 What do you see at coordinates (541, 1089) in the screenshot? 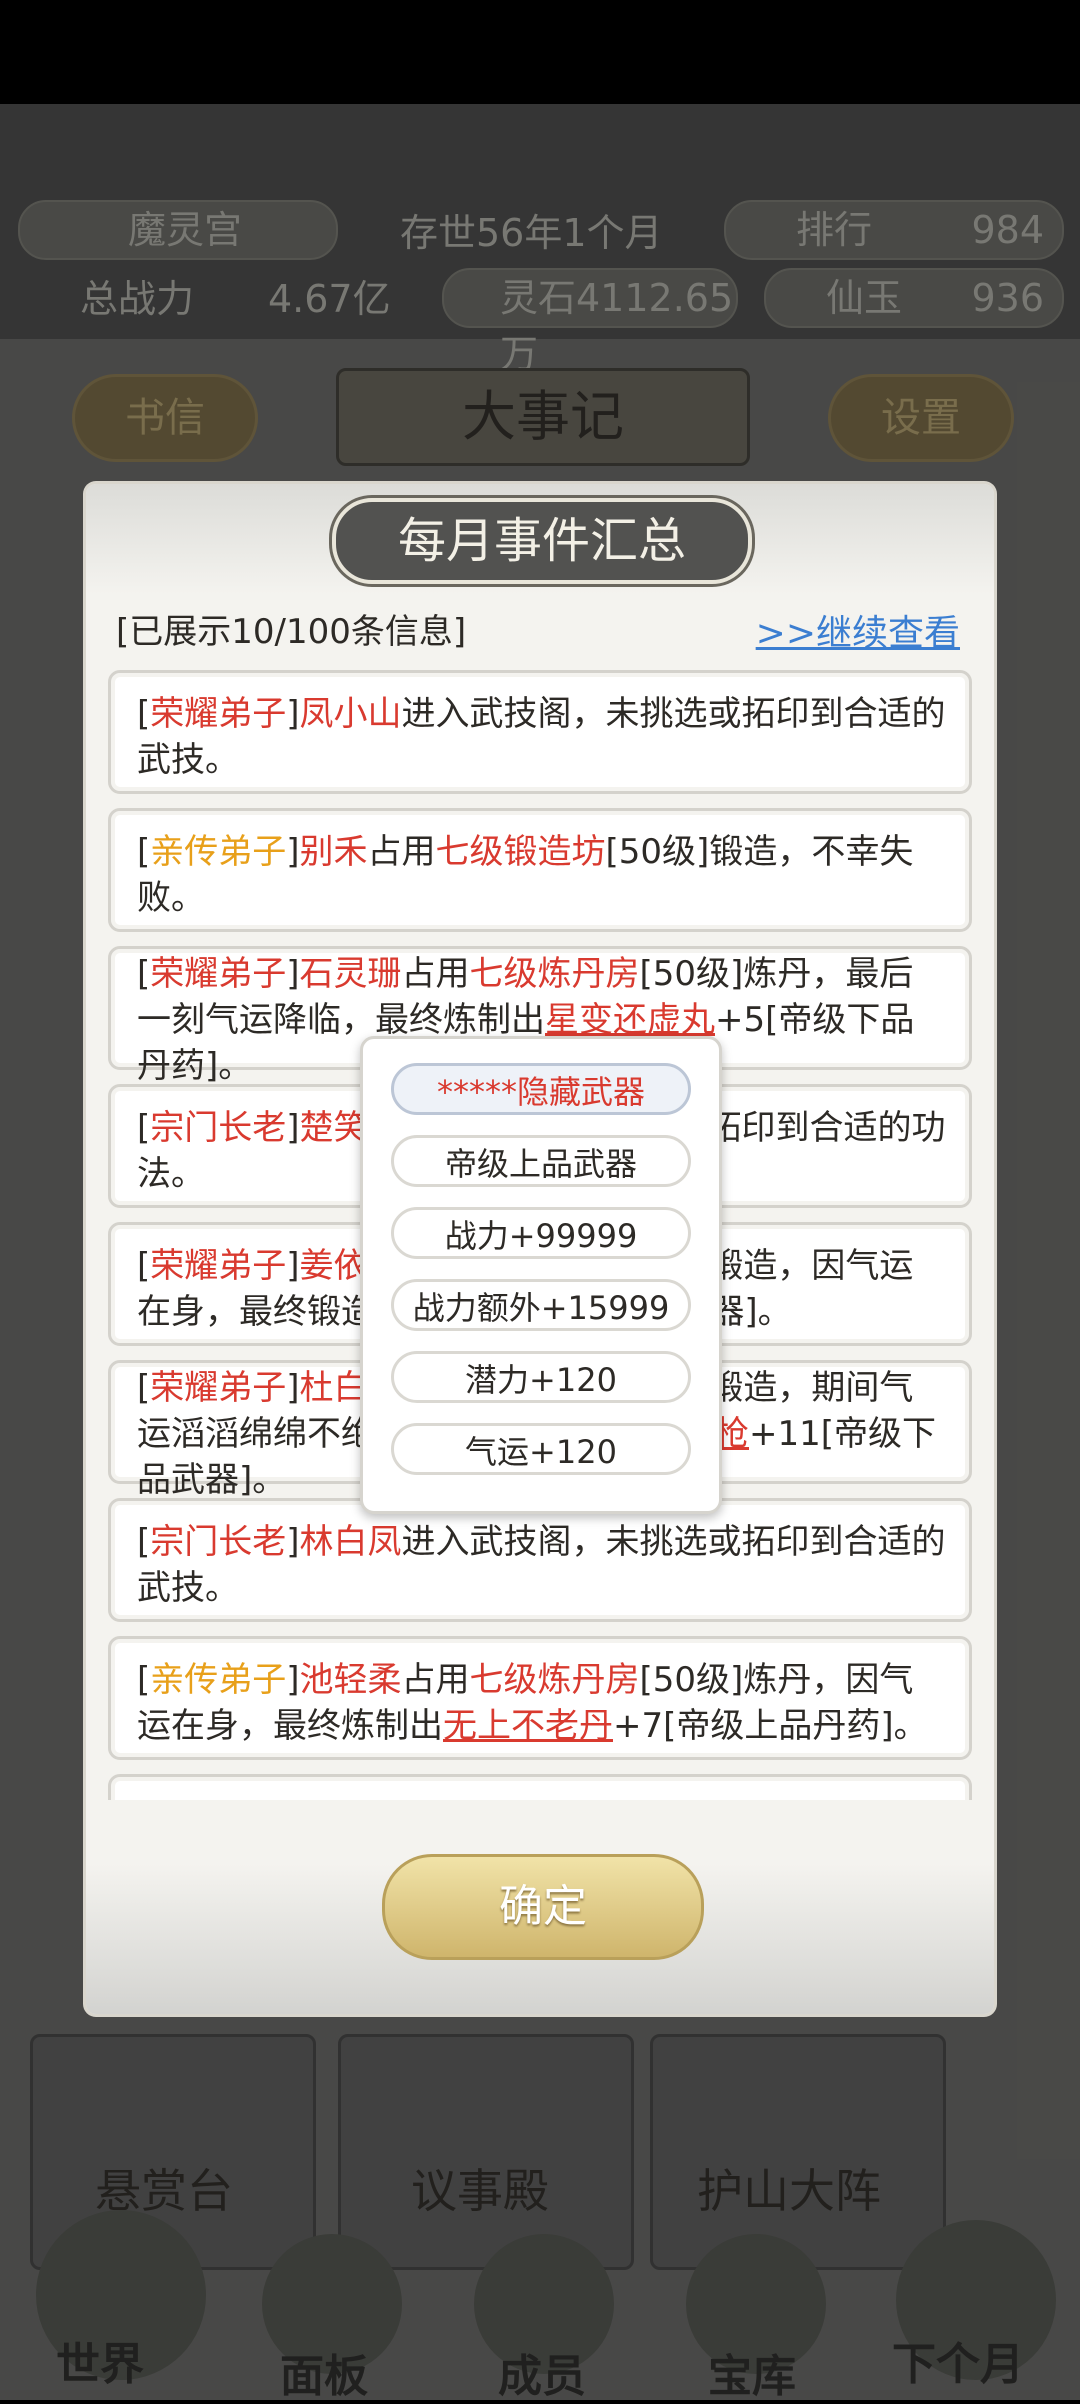
I see `tooltip-item-name: *****隐藏武器` at bounding box center [541, 1089].